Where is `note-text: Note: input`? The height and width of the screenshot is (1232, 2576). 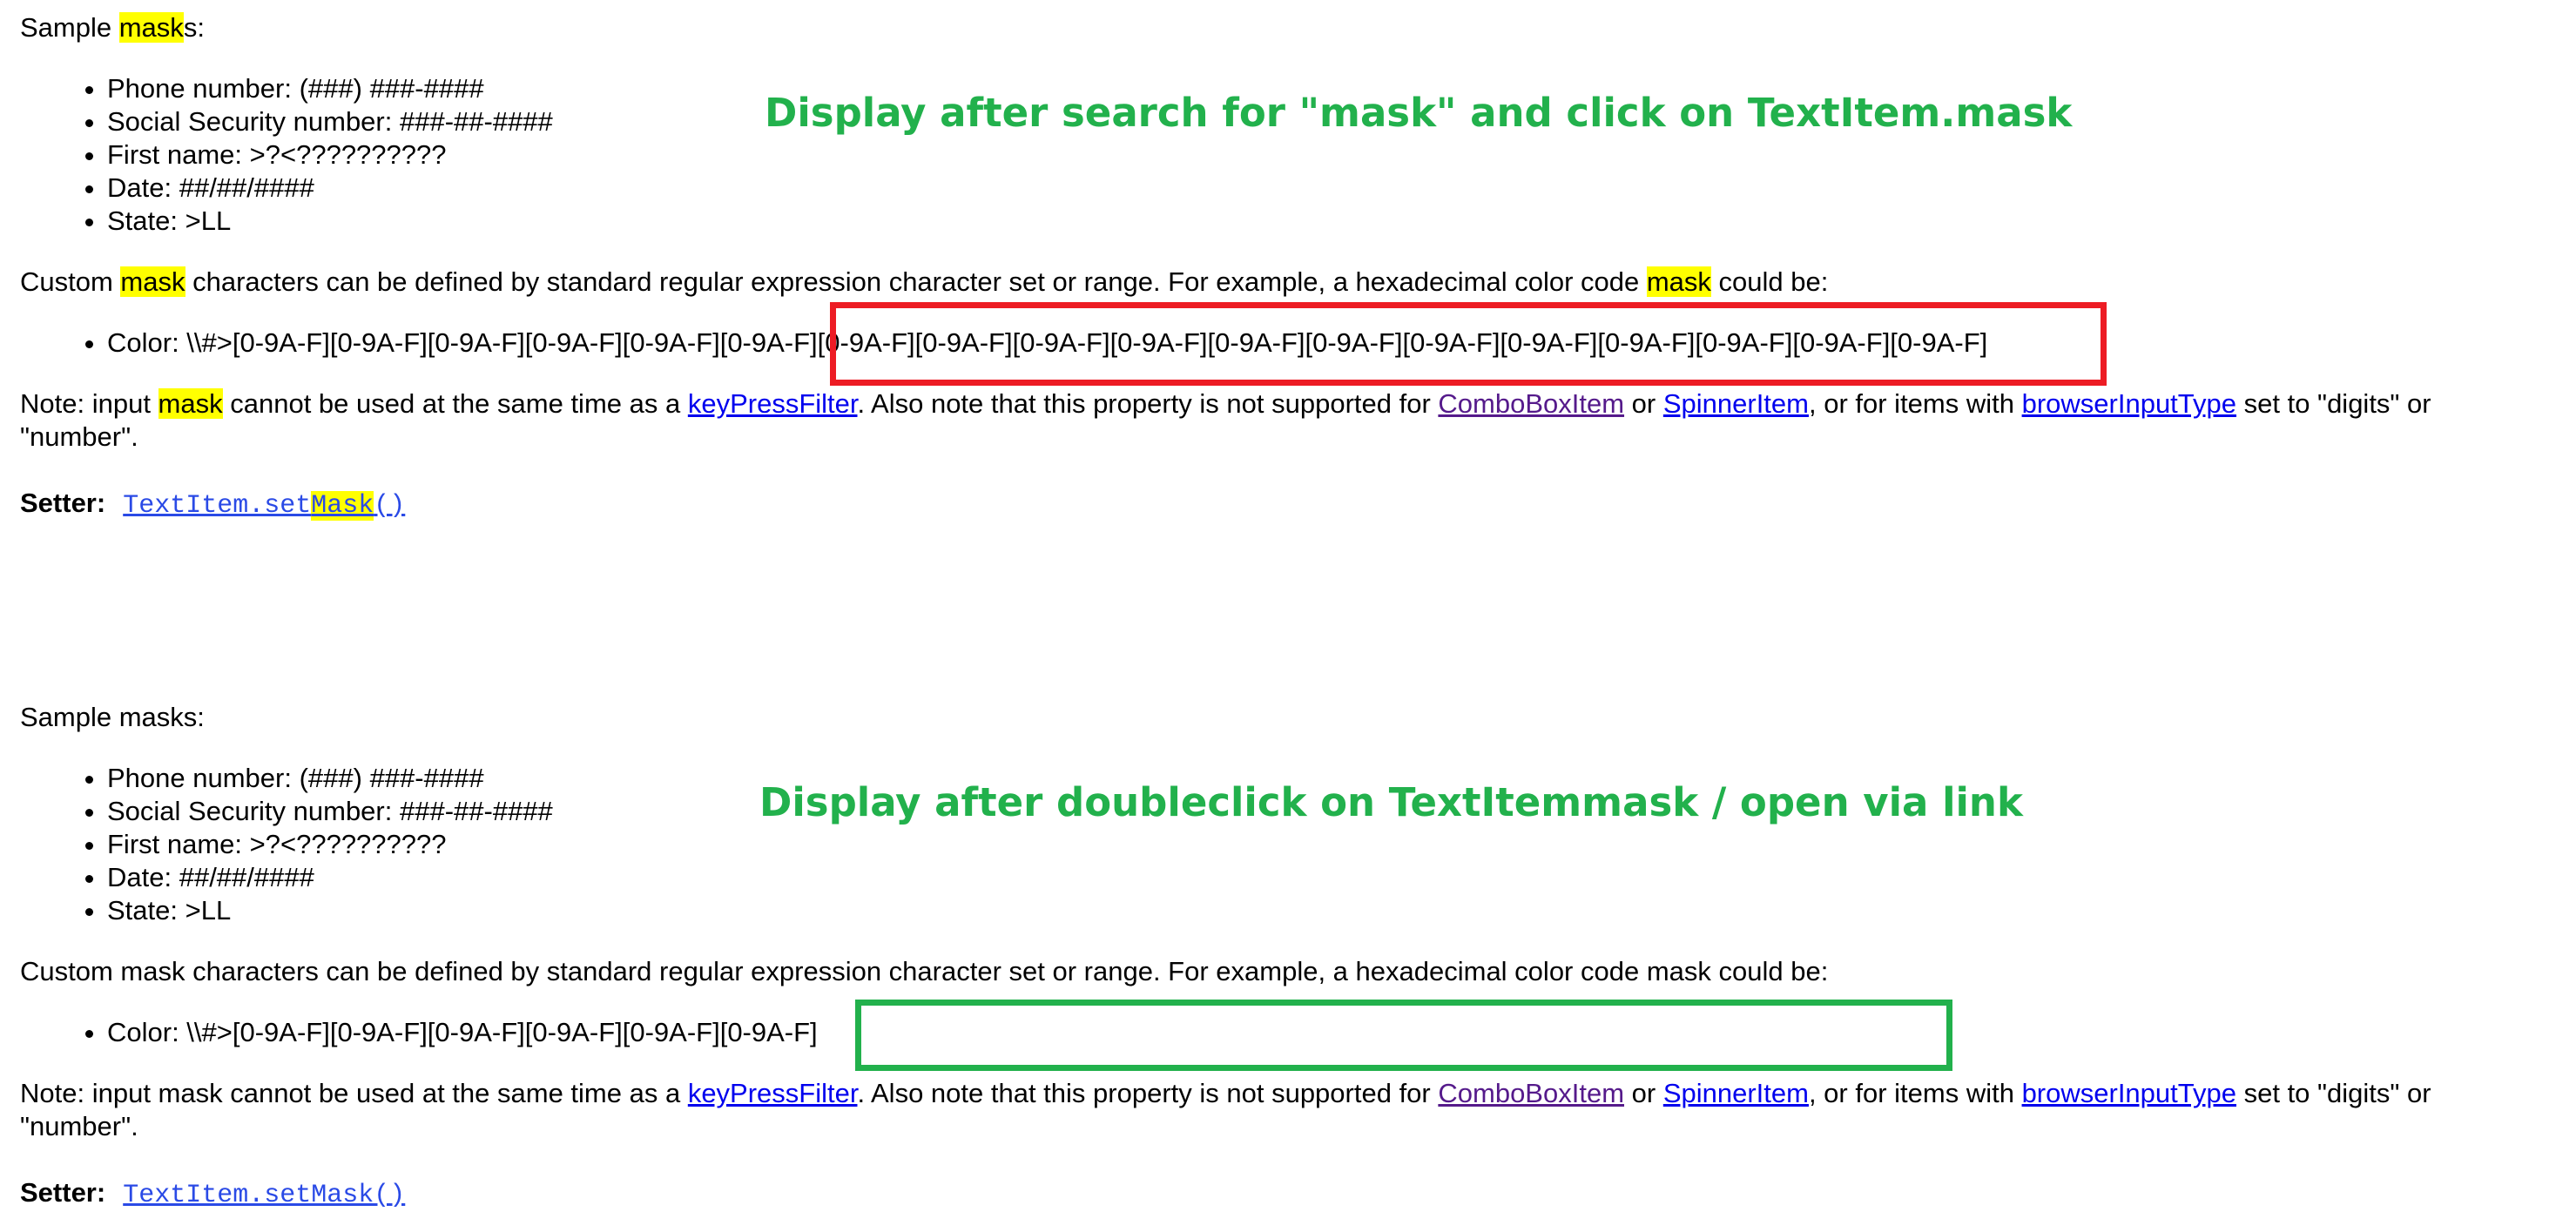 note-text: Note: input is located at coordinates (89, 403).